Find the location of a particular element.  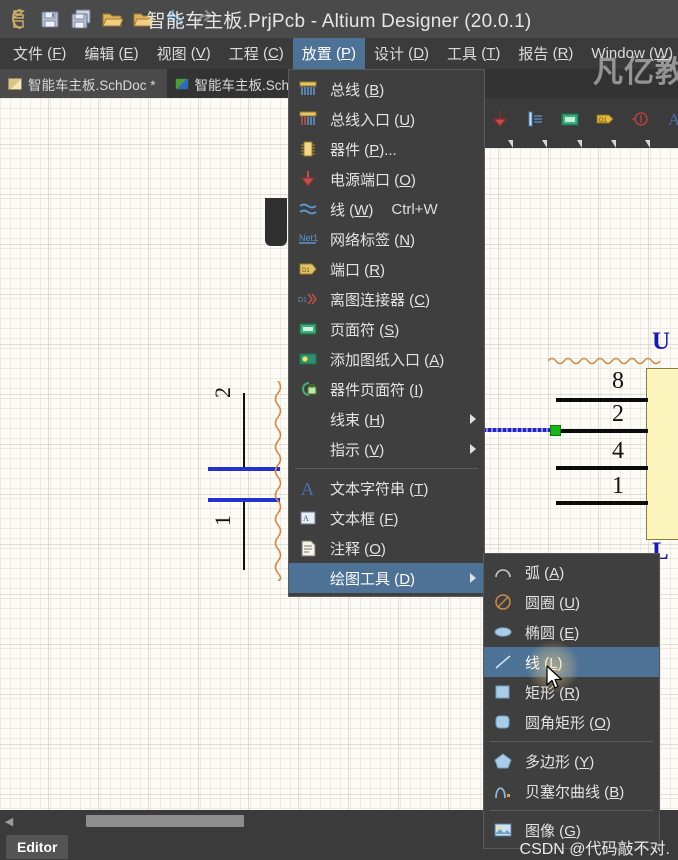

menu-item-power-port-label: 电源端口 is located at coordinates (360, 180).